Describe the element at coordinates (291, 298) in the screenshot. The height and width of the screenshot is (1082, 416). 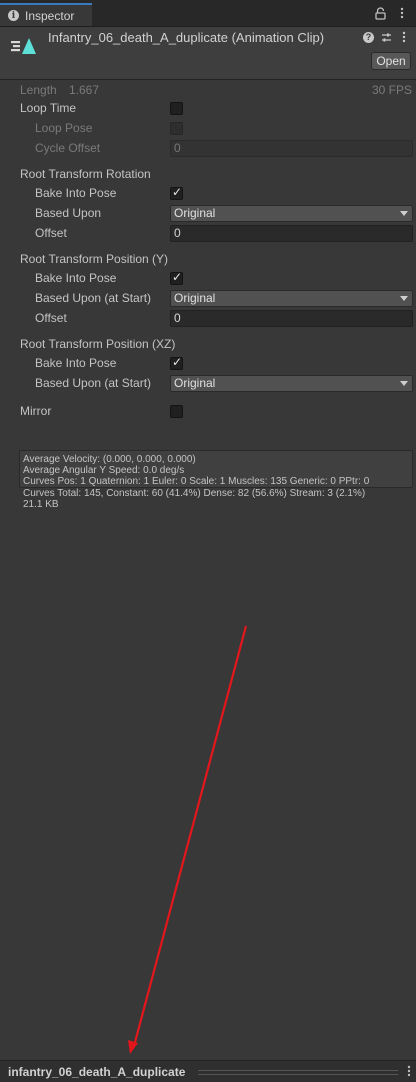
I see `position-y-based-dropdown: Original` at that location.